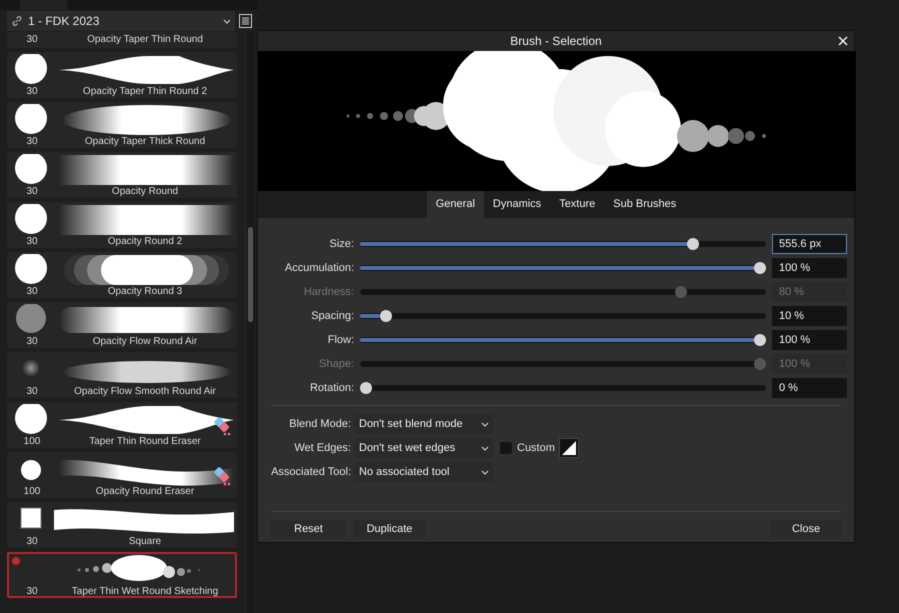  What do you see at coordinates (145, 192) in the screenshot?
I see `brush-name: Opacity Round` at bounding box center [145, 192].